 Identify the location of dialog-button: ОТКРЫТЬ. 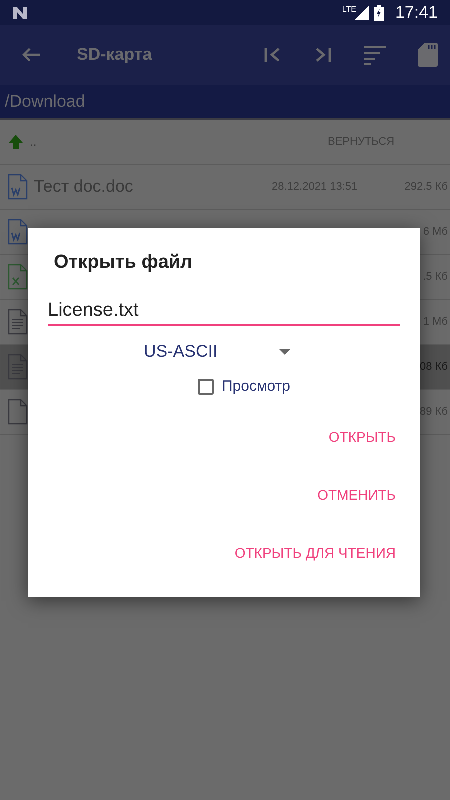
(362, 437).